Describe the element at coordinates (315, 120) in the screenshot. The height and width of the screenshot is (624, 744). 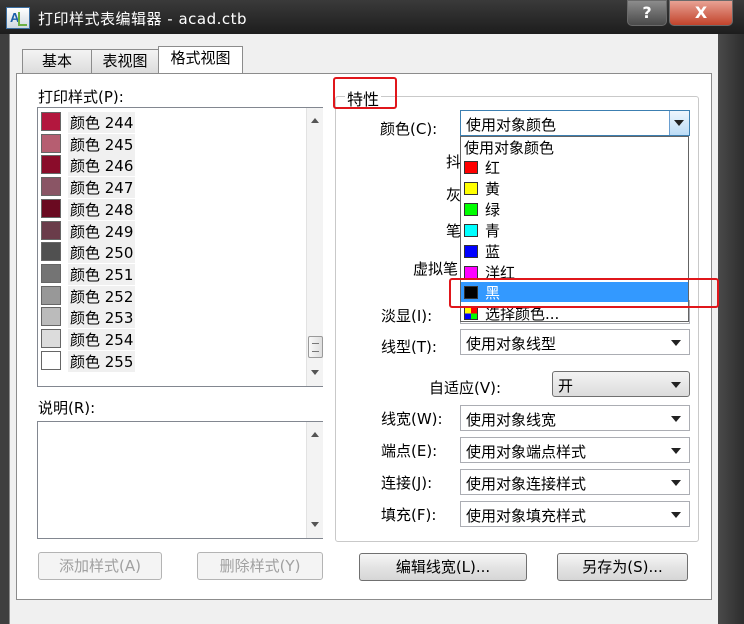
I see `scroll-up-arrow-icon` at that location.